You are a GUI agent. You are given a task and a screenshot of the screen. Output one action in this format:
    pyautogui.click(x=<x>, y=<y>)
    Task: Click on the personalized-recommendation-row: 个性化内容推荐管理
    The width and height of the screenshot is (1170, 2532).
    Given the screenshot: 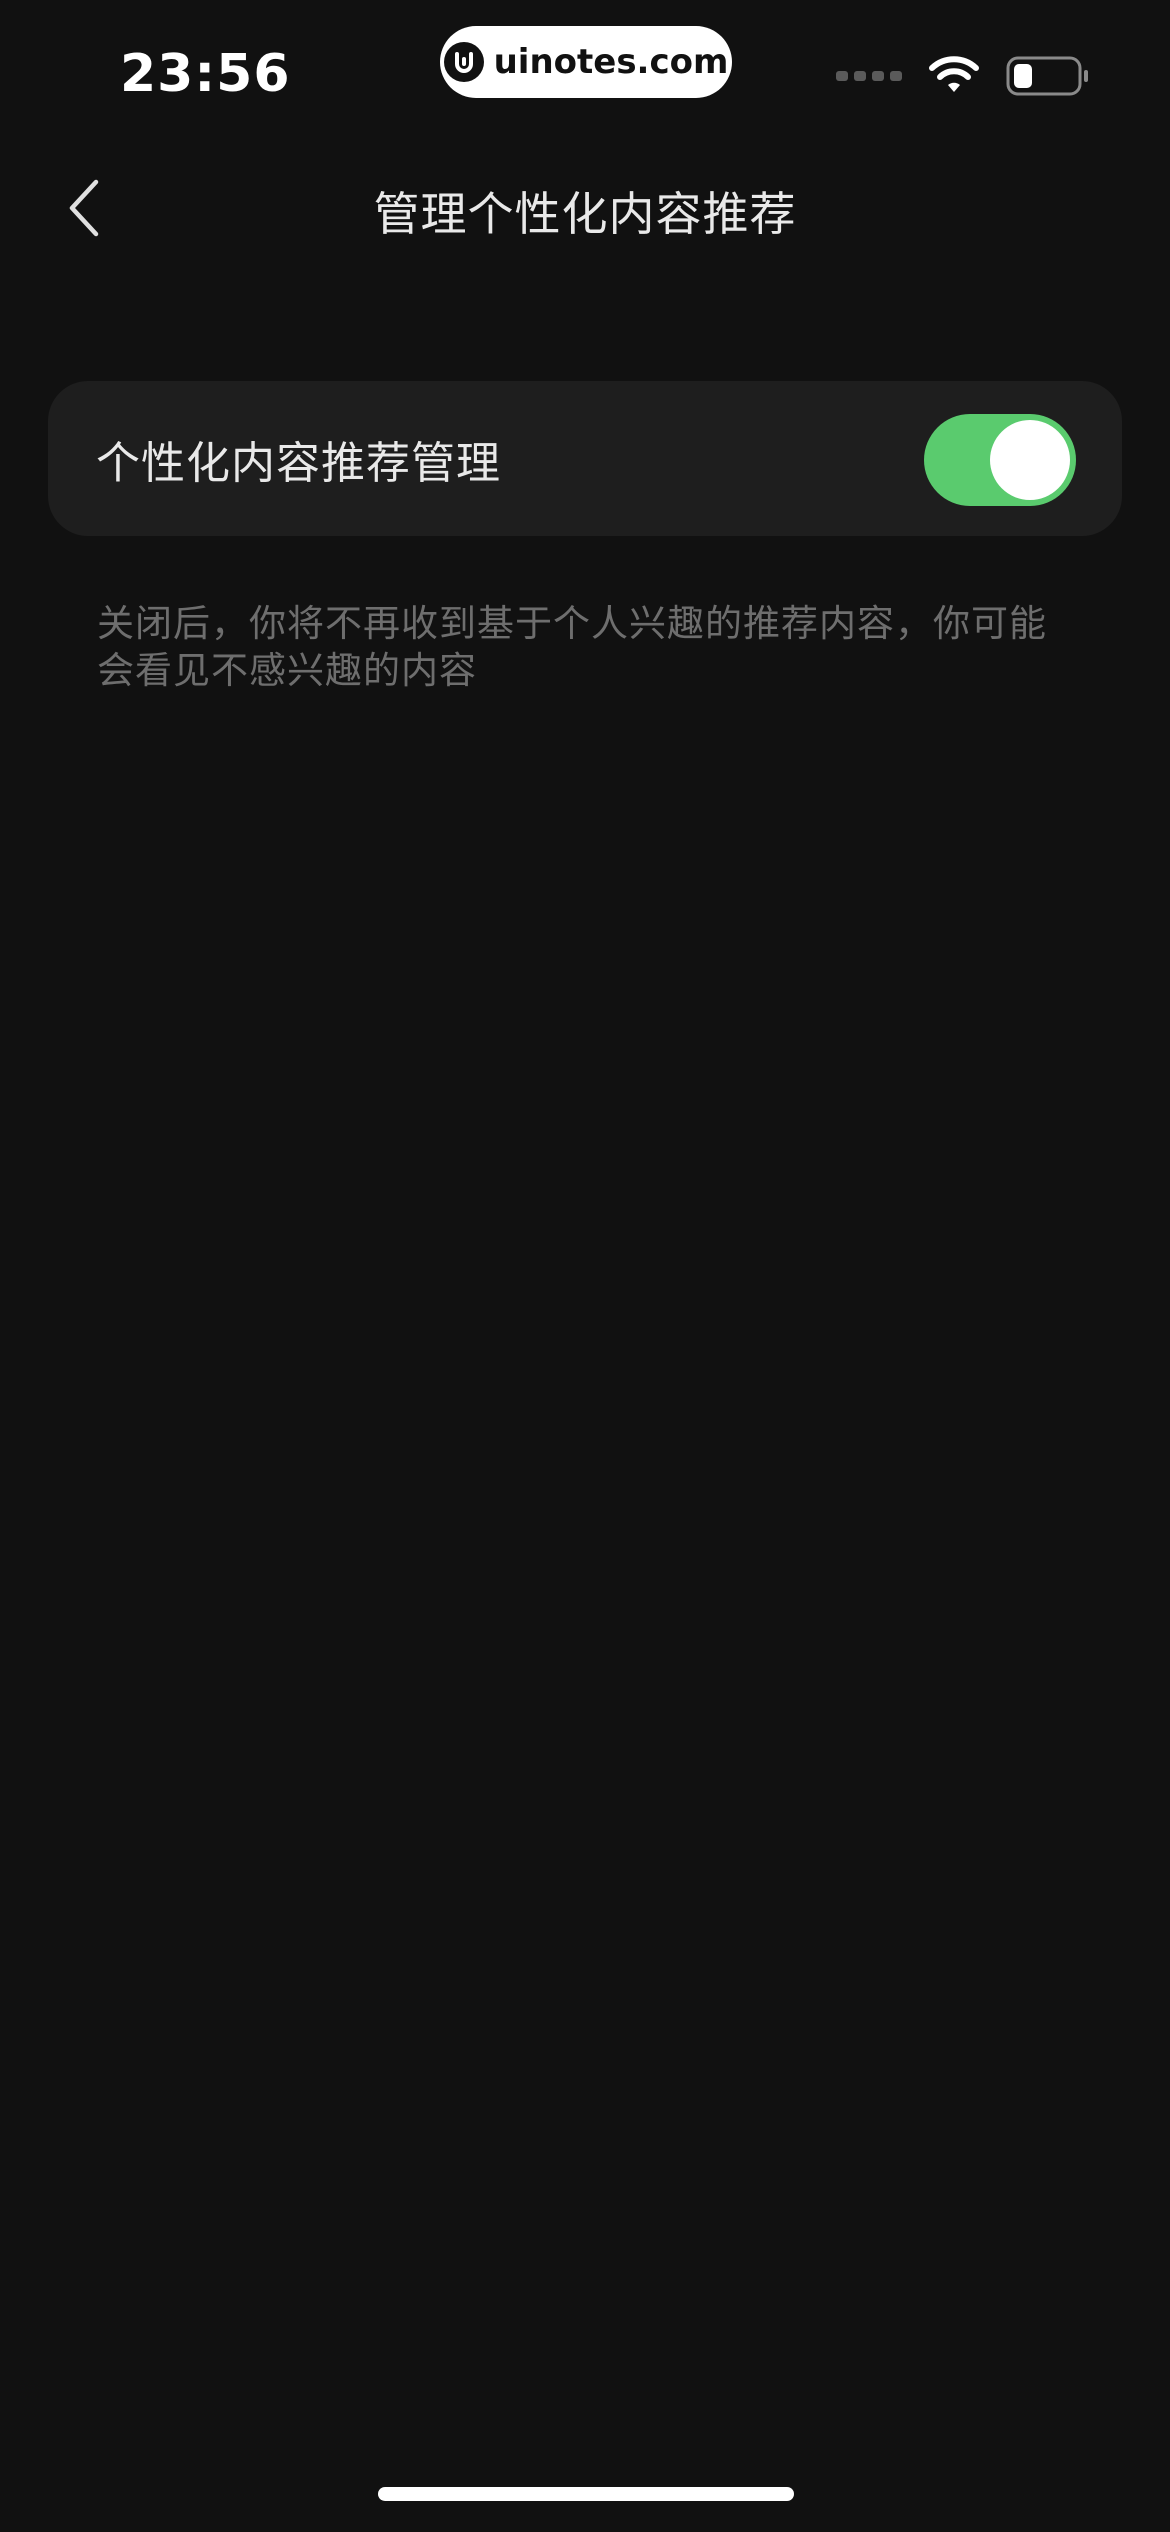 What is the action you would take?
    pyautogui.click(x=585, y=458)
    